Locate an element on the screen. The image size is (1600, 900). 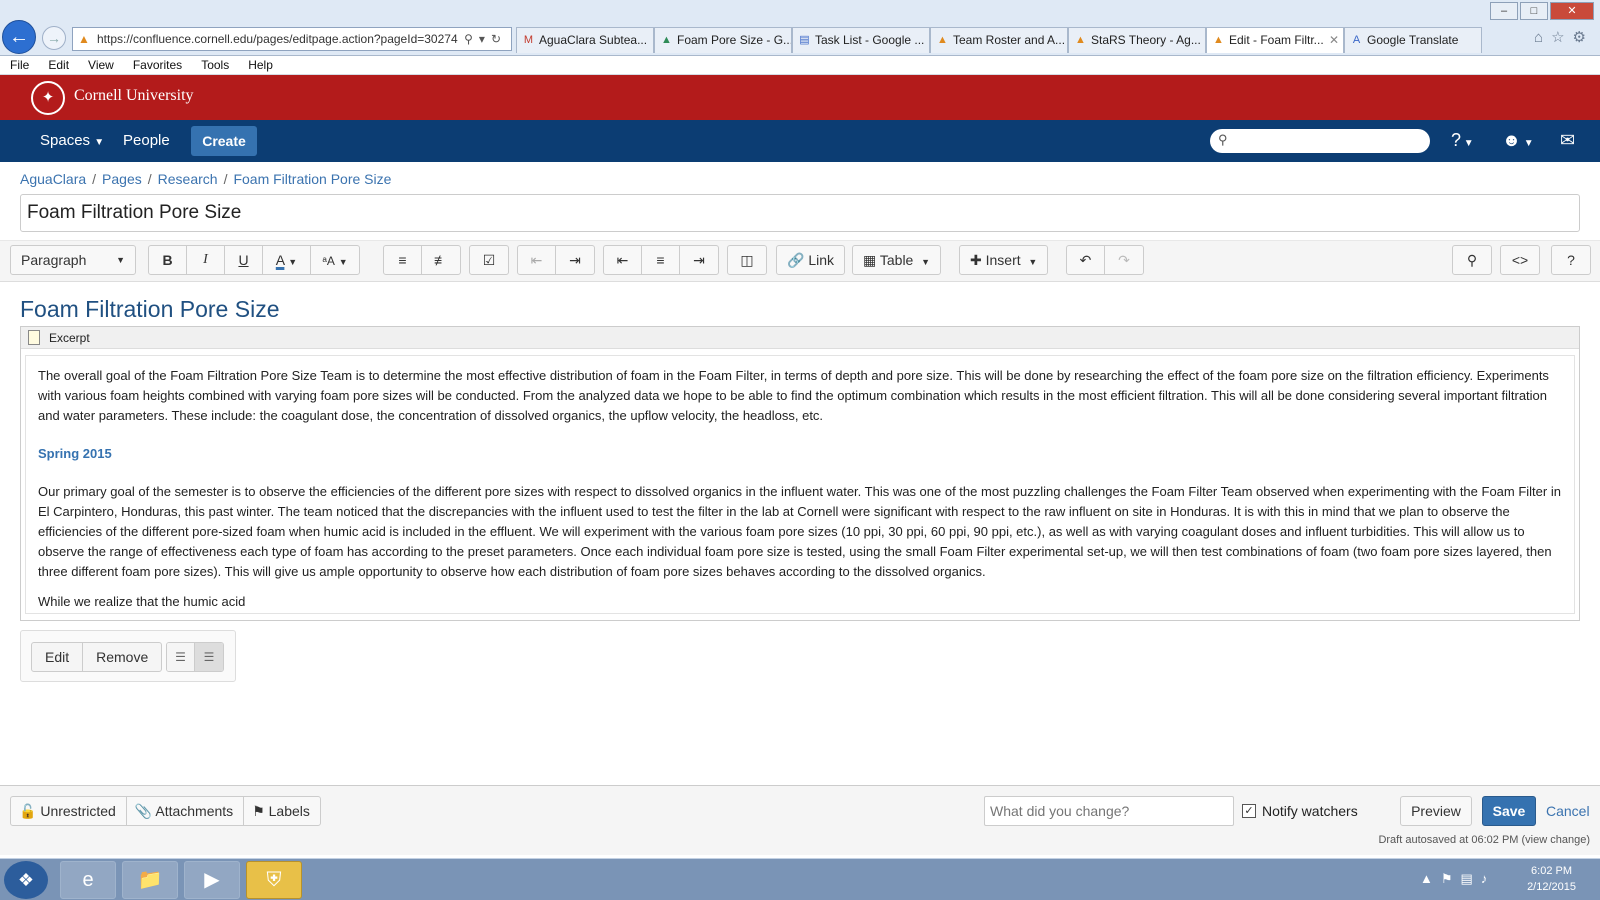
numbered-list-icon: ≢ is located at coordinates (441, 260).